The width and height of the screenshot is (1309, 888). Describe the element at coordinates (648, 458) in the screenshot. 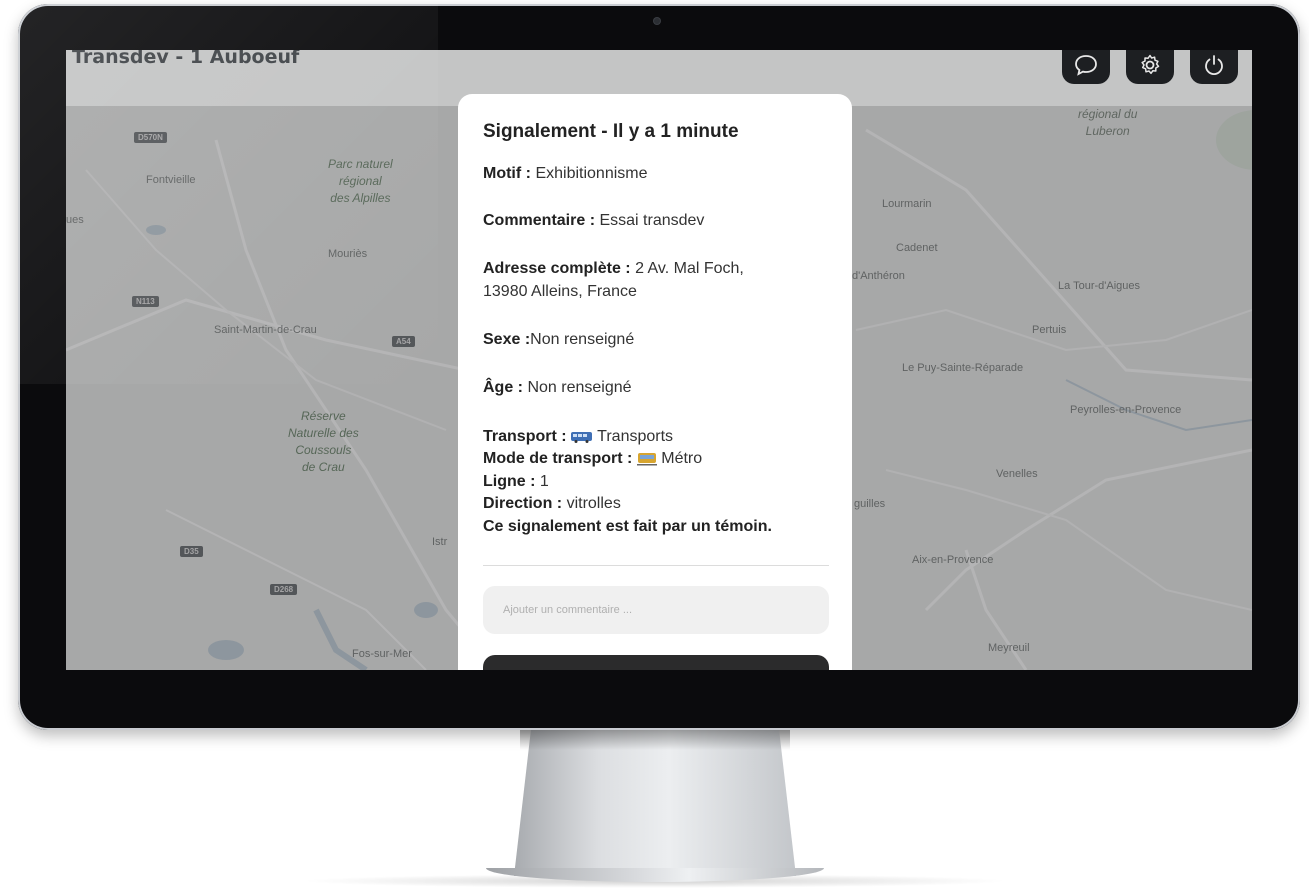

I see `metro-icon` at that location.